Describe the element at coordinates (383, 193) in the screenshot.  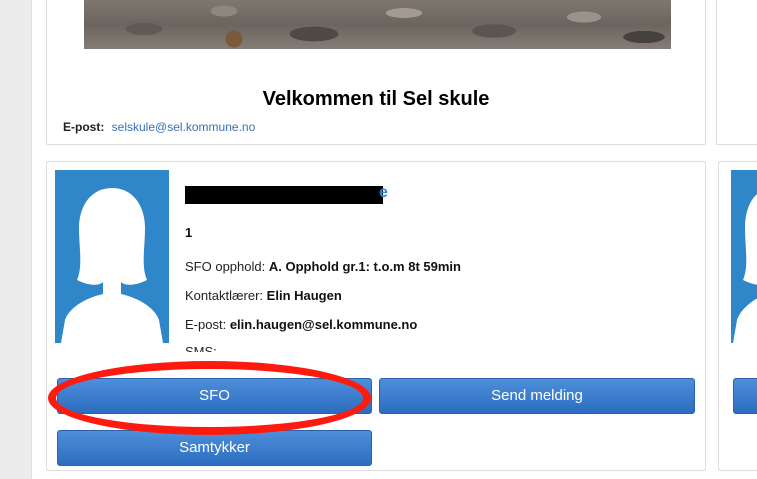
I see `student-name-fragment: e` at that location.